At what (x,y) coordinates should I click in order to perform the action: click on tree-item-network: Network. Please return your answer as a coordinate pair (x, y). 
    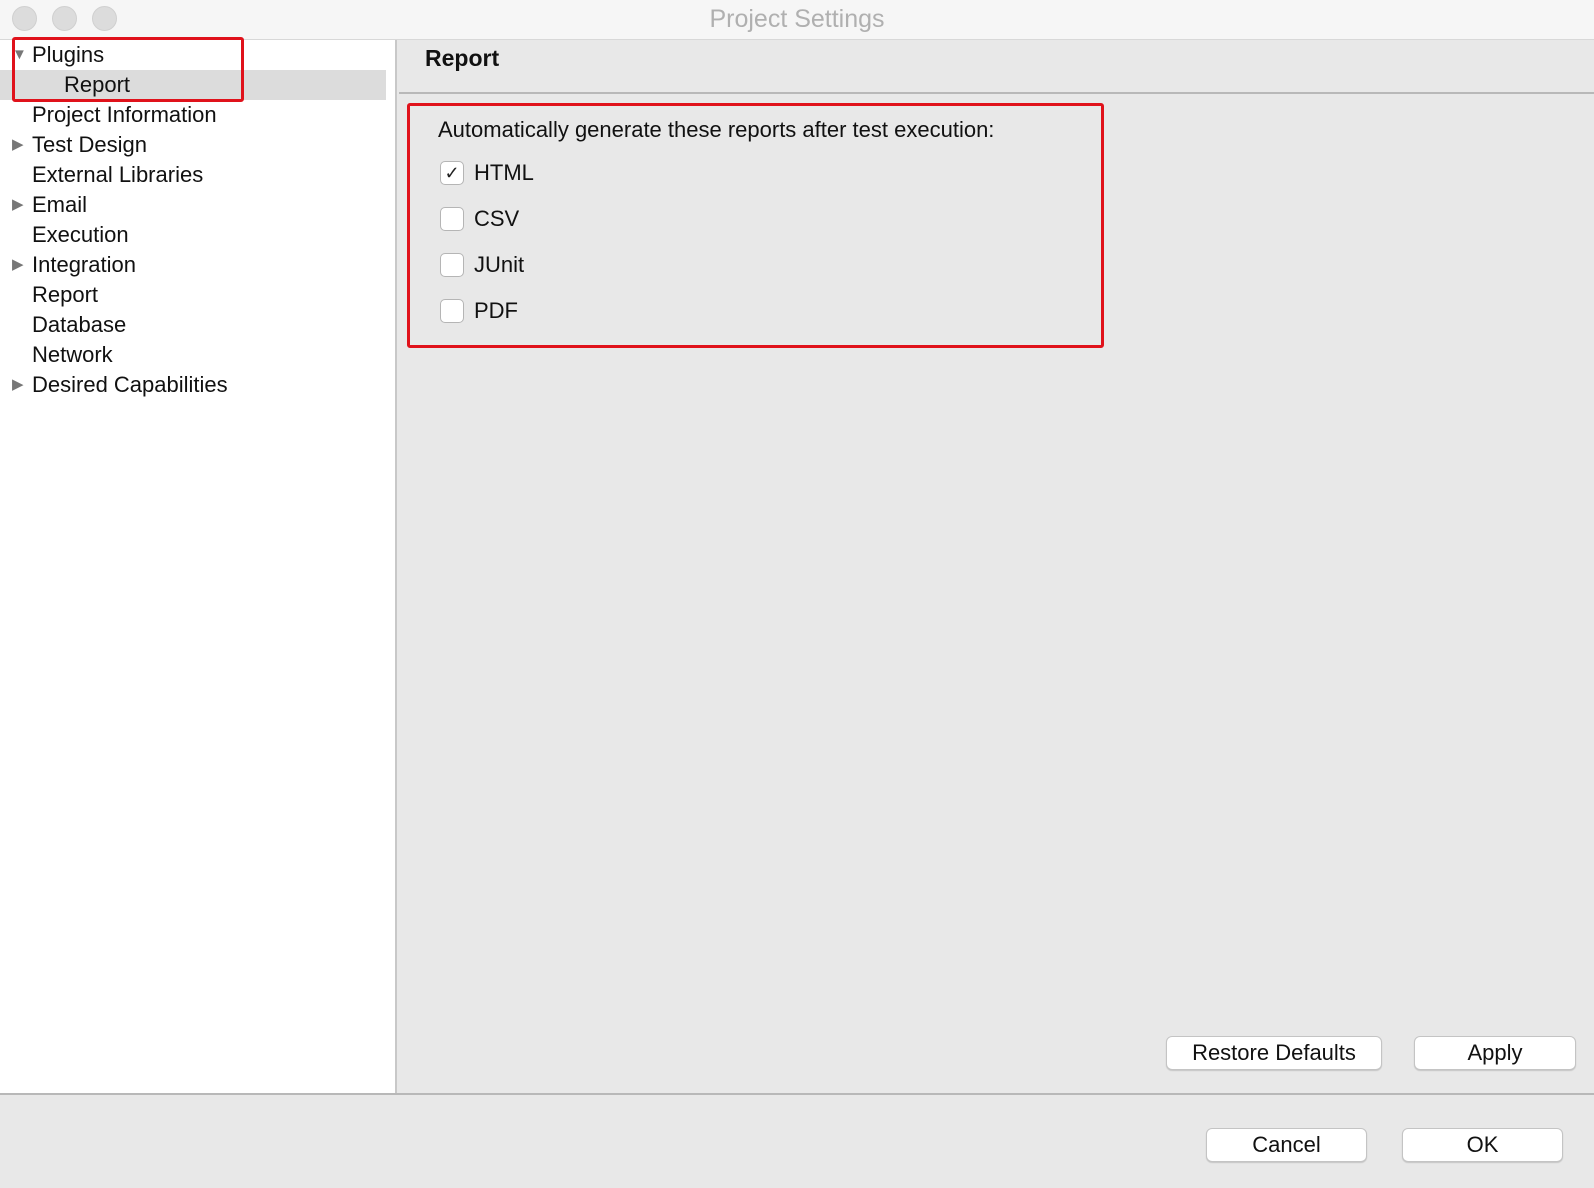
    Looking at the image, I should click on (193, 355).